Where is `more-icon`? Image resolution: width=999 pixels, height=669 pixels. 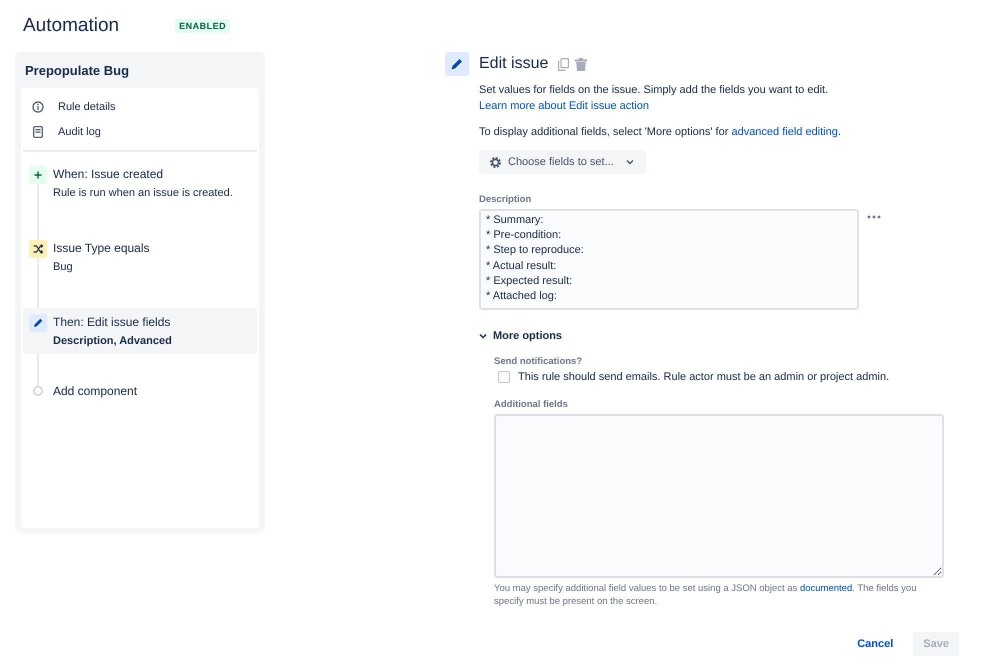
more-icon is located at coordinates (874, 217).